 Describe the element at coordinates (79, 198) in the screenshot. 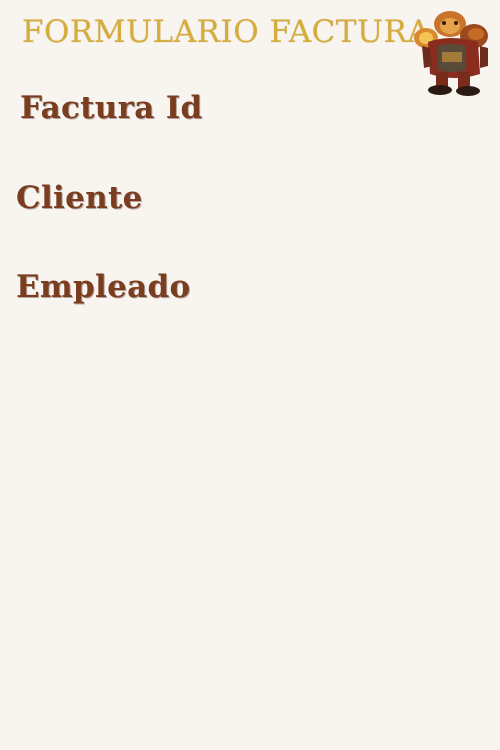

I see `field-label-cliente: Cliente` at that location.